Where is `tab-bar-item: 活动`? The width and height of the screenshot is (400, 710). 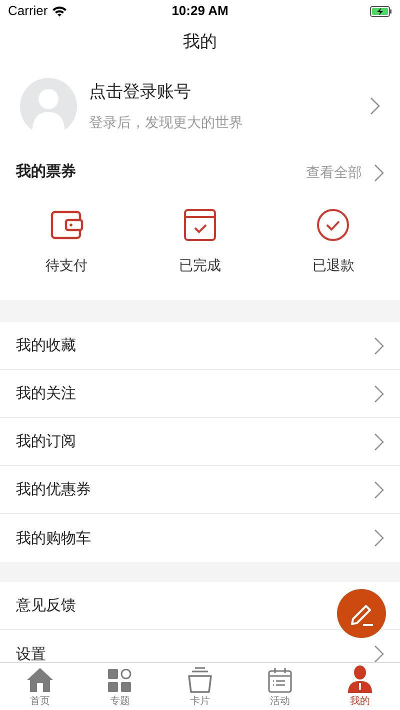 tab-bar-item: 活动 is located at coordinates (280, 686).